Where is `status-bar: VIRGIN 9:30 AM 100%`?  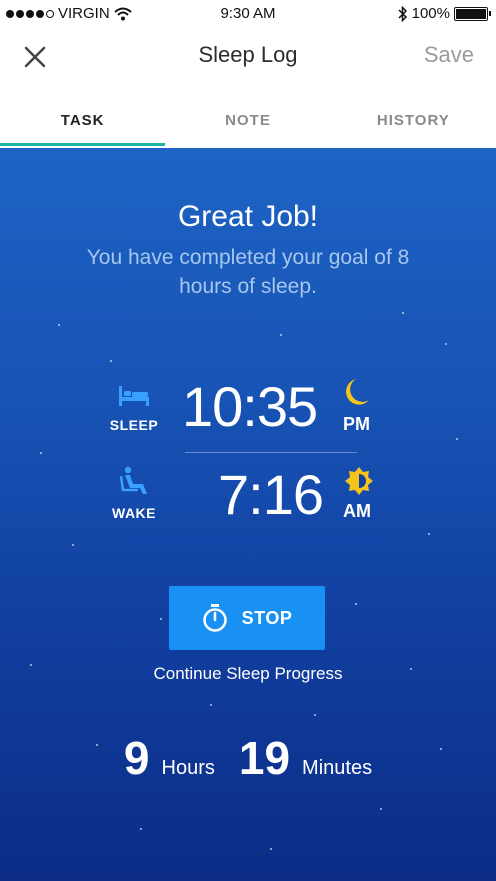 status-bar: VIRGIN 9:30 AM 100% is located at coordinates (248, 14).